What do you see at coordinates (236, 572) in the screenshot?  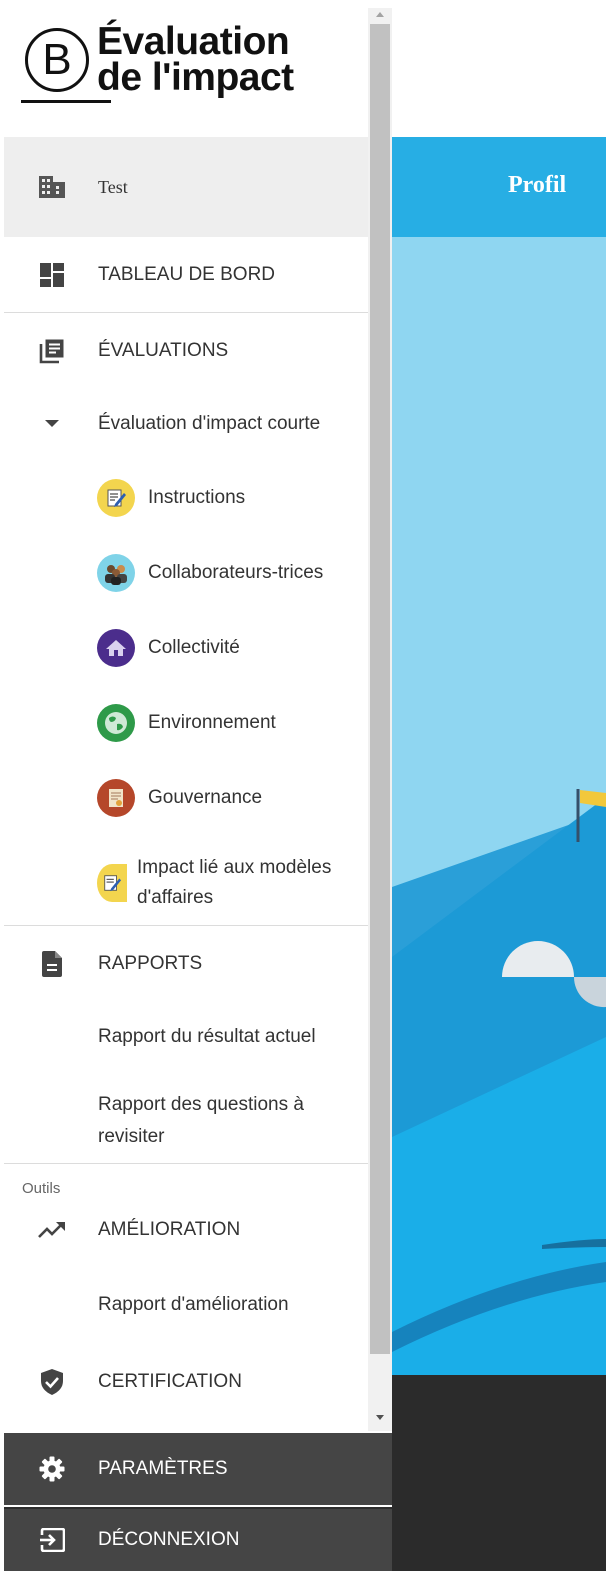 I see `sidebar-item-label: Collaborateurs-trices` at bounding box center [236, 572].